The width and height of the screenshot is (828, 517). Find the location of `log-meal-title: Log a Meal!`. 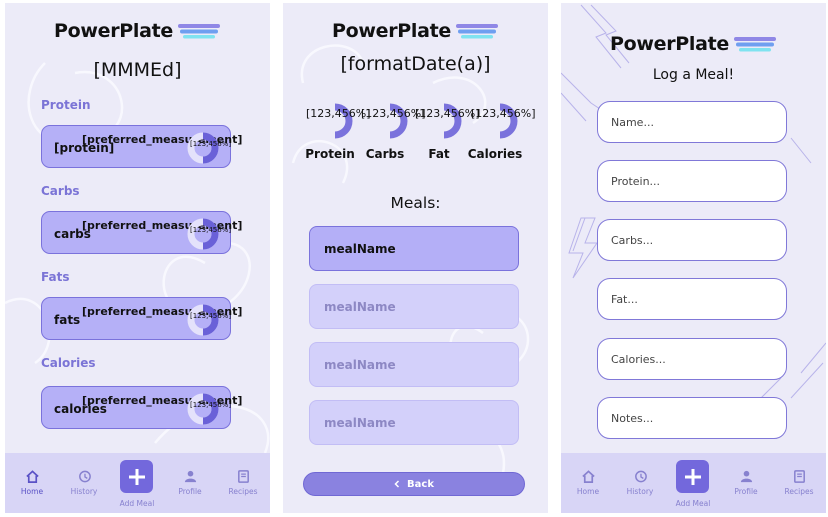

log-meal-title: Log a Meal! is located at coordinates (693, 75).